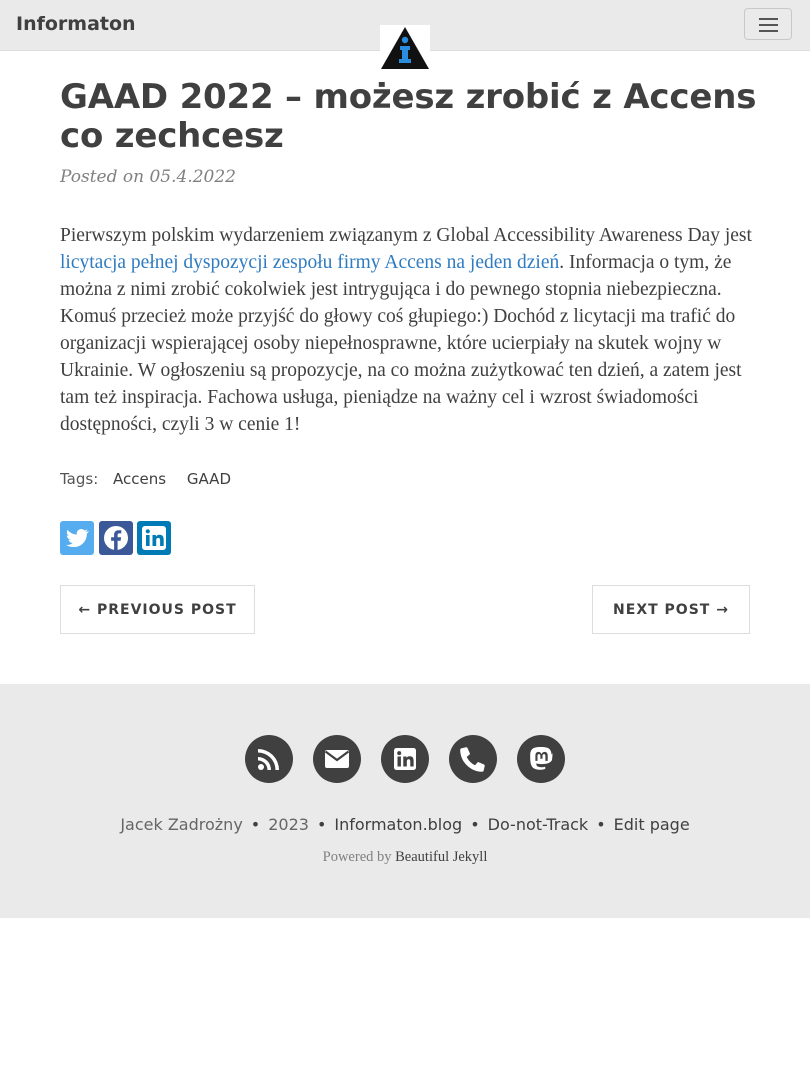 The height and width of the screenshot is (1080, 810). Describe the element at coordinates (405, 48) in the screenshot. I see `info-triangle-logo` at that location.